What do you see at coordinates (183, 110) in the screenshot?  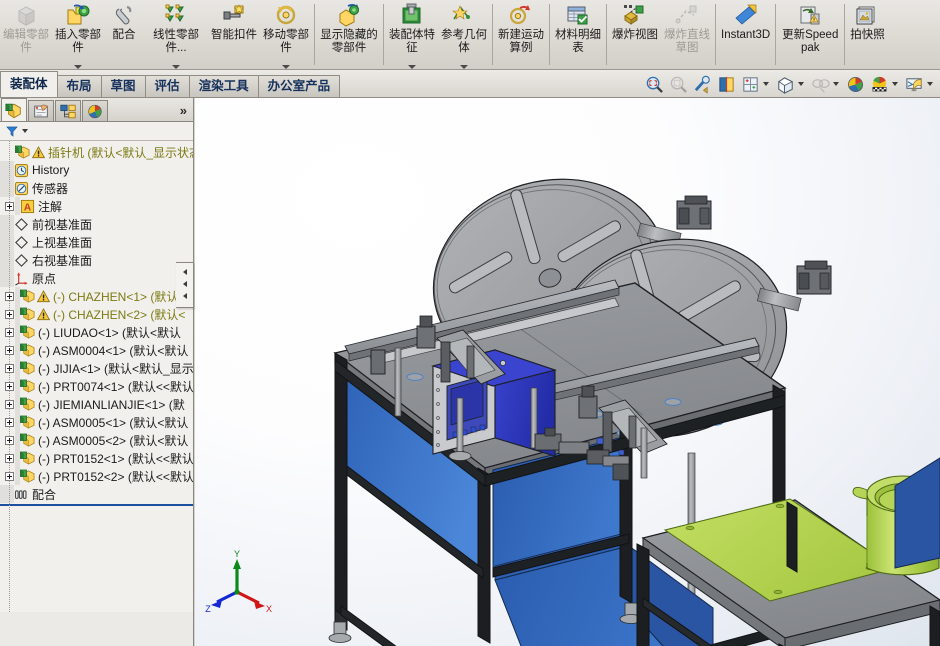 I see `manager-more-button: »` at bounding box center [183, 110].